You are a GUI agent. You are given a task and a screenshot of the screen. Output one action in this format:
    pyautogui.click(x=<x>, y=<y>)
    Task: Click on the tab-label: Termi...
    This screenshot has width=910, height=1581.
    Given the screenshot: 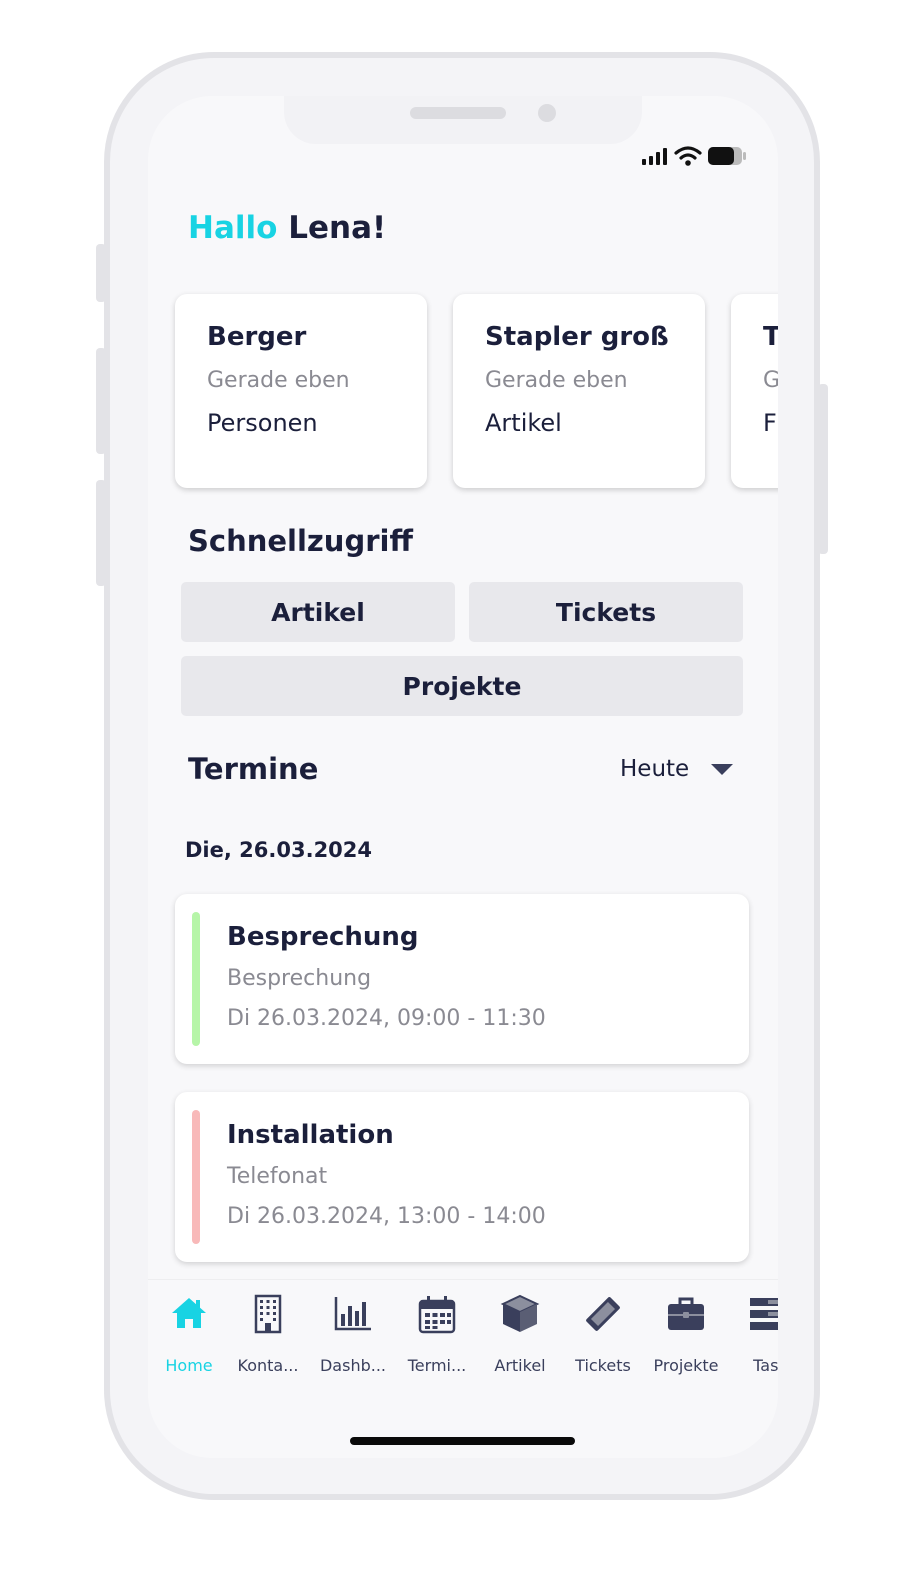 What is the action you would take?
    pyautogui.click(x=437, y=1365)
    